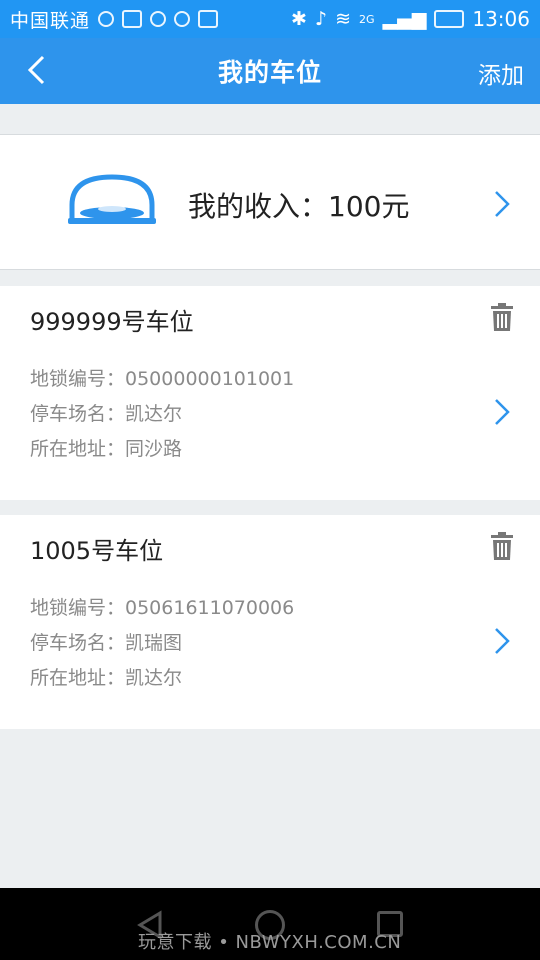 The image size is (540, 960). Describe the element at coordinates (132, 19) in the screenshot. I see `gallery-icon` at that location.